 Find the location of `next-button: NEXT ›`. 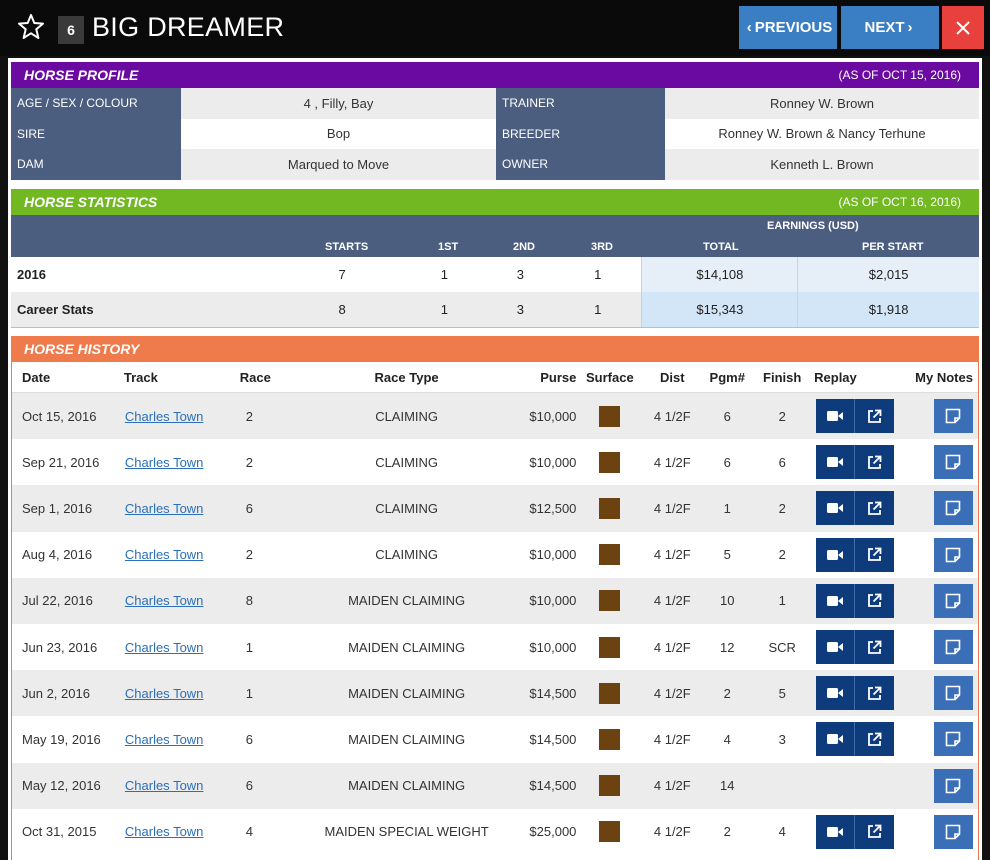

next-button: NEXT › is located at coordinates (890, 27).